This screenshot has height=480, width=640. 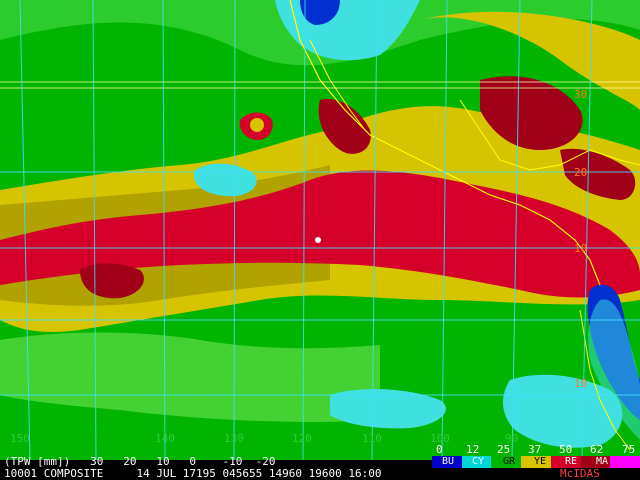 What do you see at coordinates (580, 473) in the screenshot?
I see `mcidas-label: McIDAS` at bounding box center [580, 473].